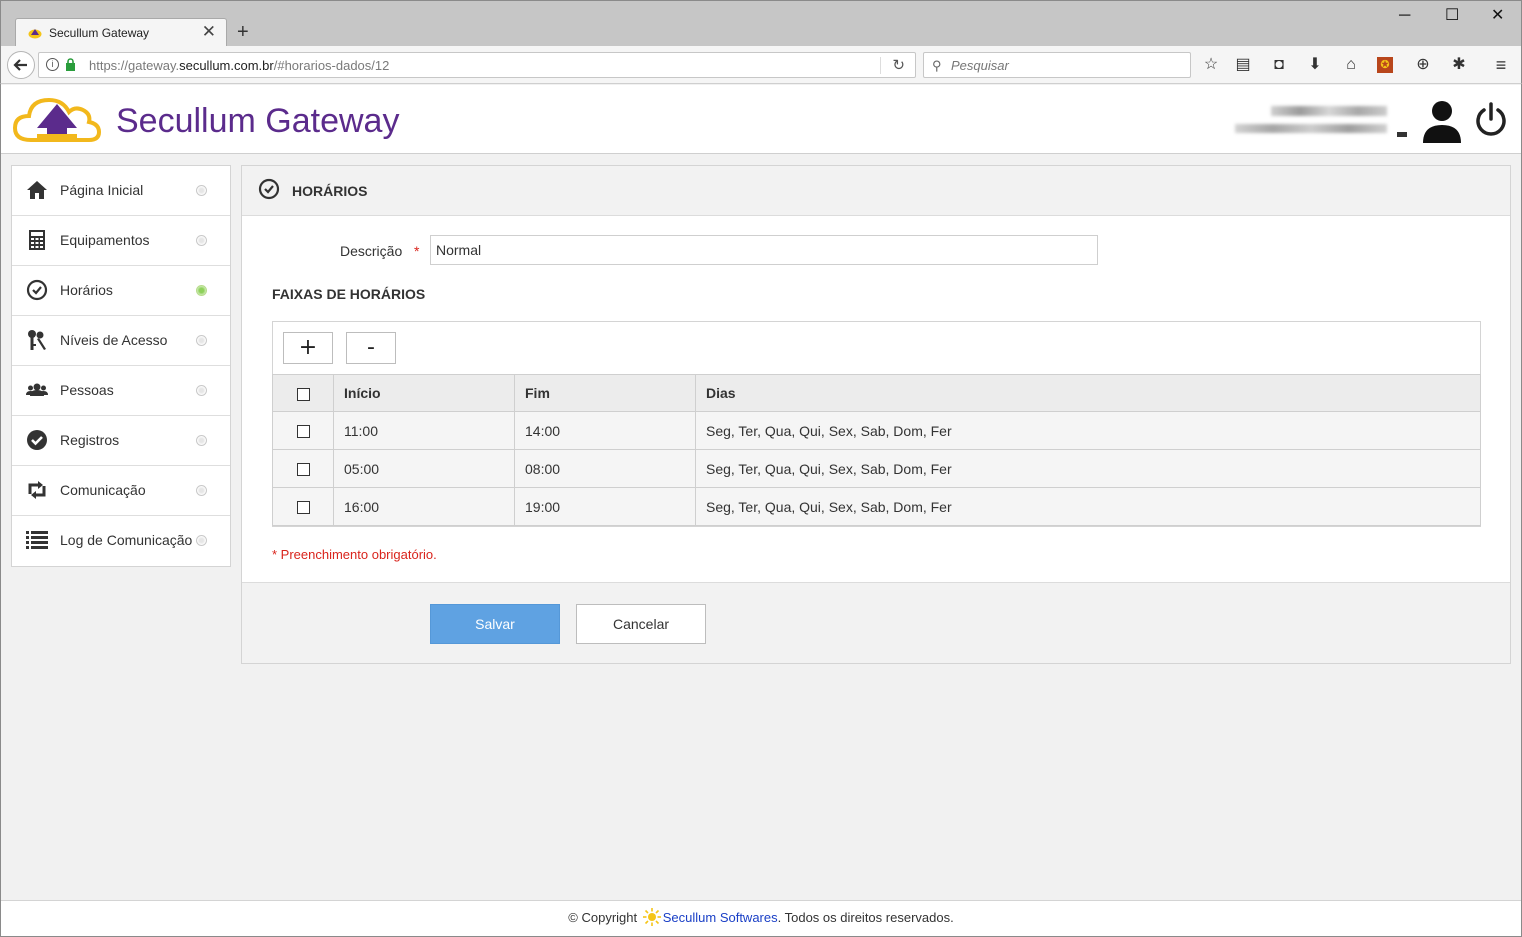  What do you see at coordinates (424, 506) in the screenshot?
I see `cell-inicio: 16:00` at bounding box center [424, 506].